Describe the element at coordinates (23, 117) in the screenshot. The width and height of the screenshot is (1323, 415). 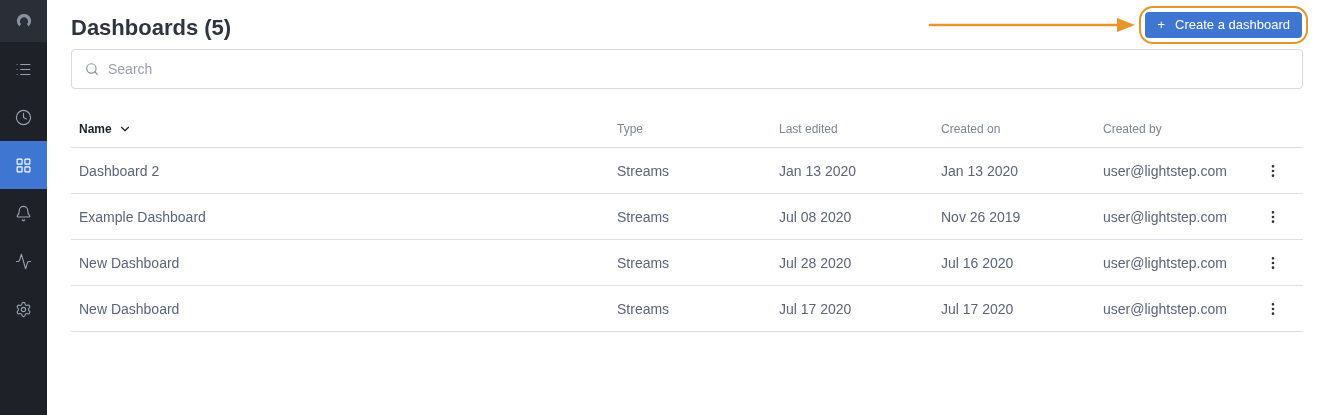
I see `clock-icon` at that location.